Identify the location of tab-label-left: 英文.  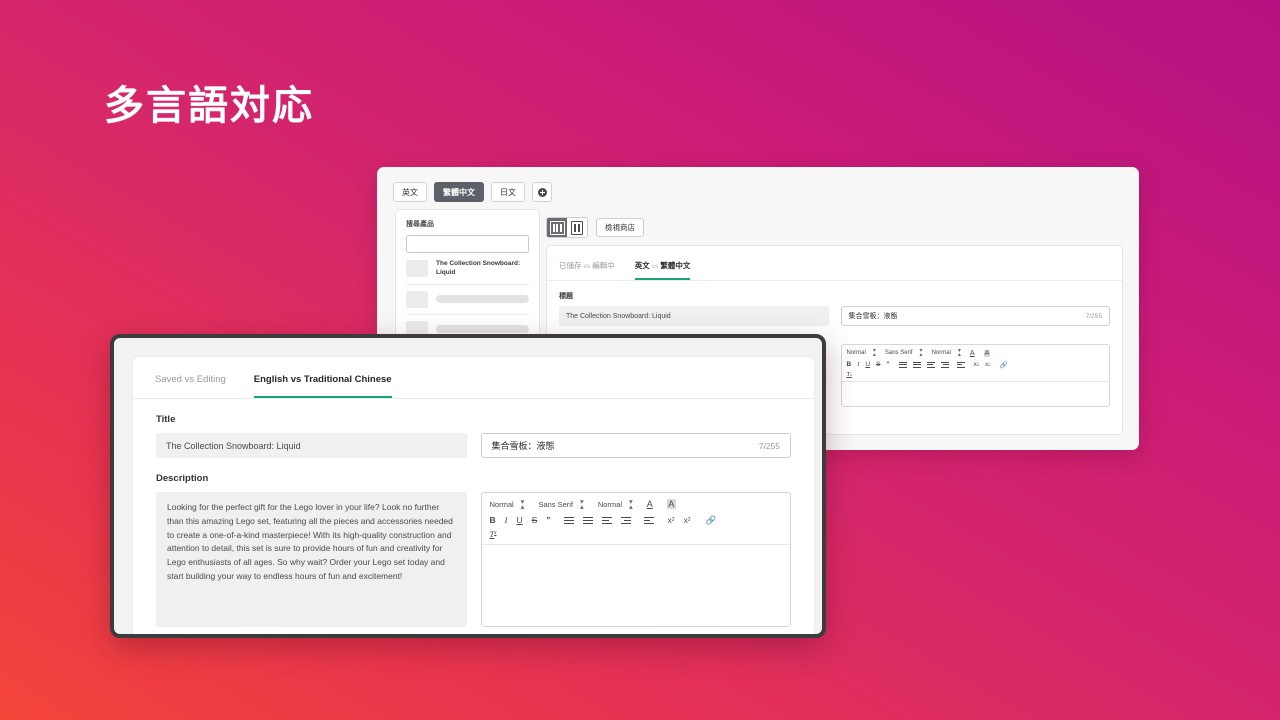
(642, 265).